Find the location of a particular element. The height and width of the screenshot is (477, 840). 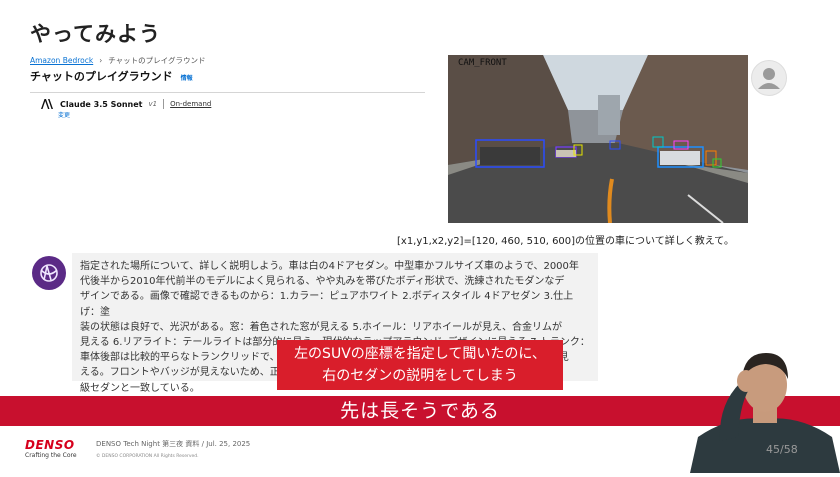

anthropic-logo-icon is located at coordinates (47, 104).